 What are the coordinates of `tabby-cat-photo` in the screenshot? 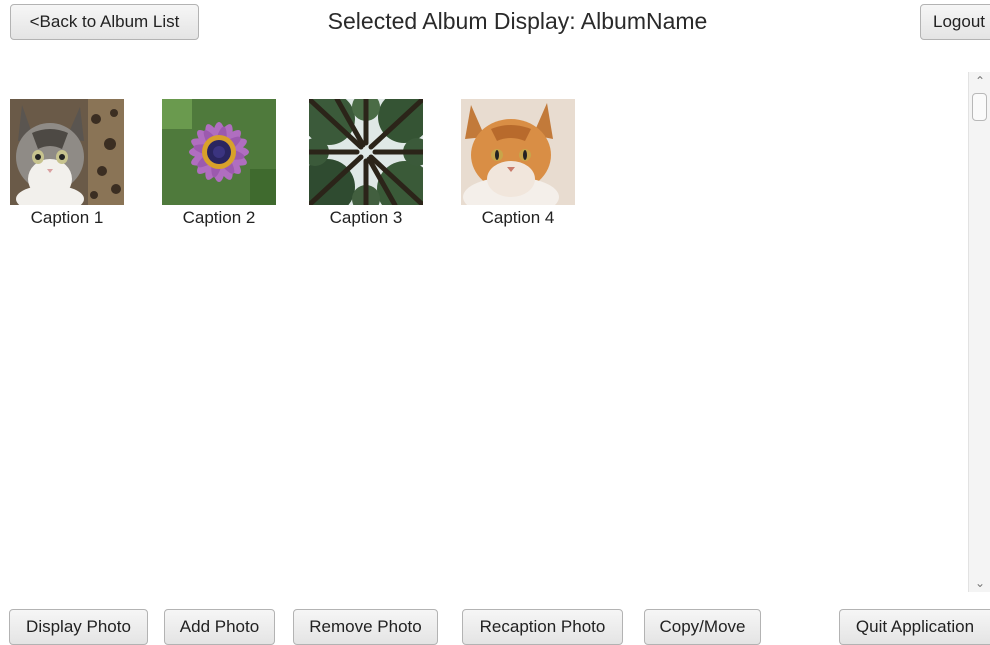 It's located at (67, 152).